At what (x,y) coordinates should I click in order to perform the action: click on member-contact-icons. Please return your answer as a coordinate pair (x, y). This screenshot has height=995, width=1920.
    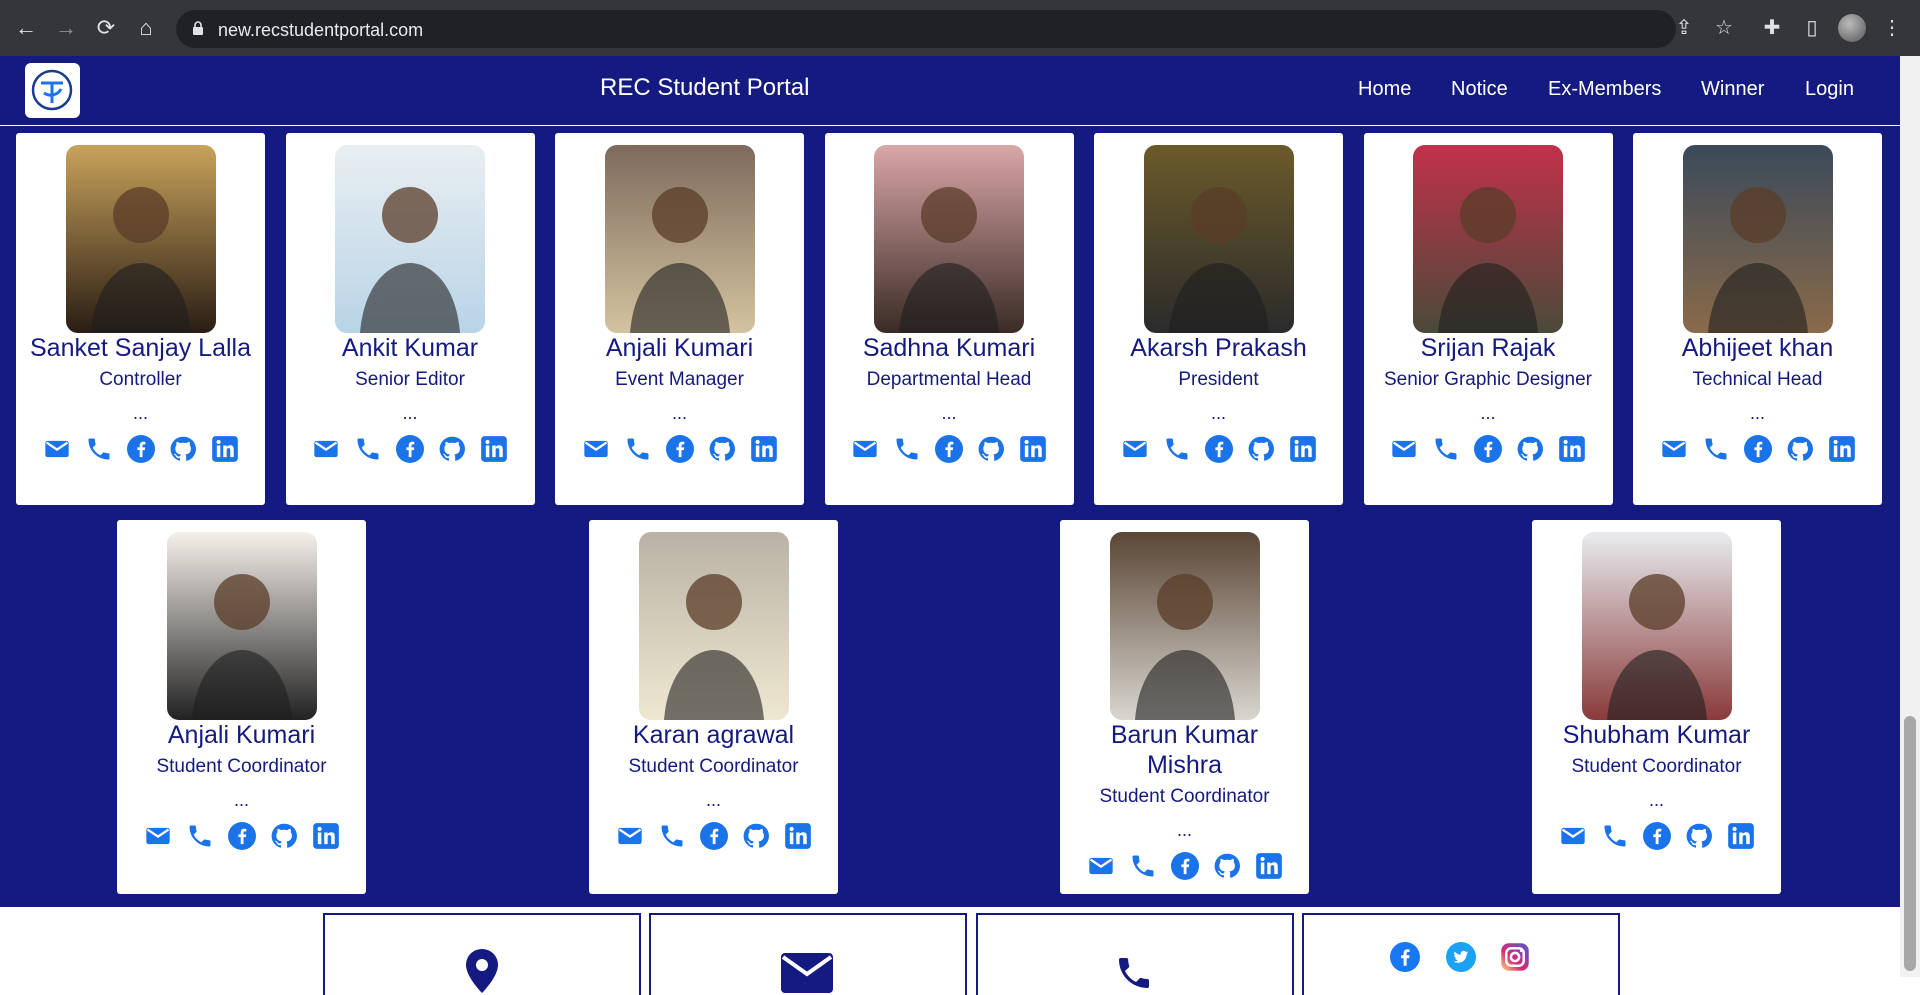
    Looking at the image, I should click on (1656, 836).